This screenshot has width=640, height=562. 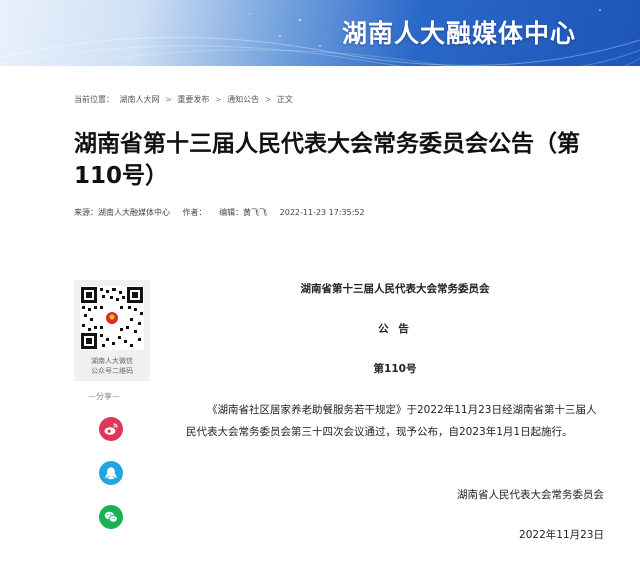 I want to click on qq-icon, so click(x=111, y=473).